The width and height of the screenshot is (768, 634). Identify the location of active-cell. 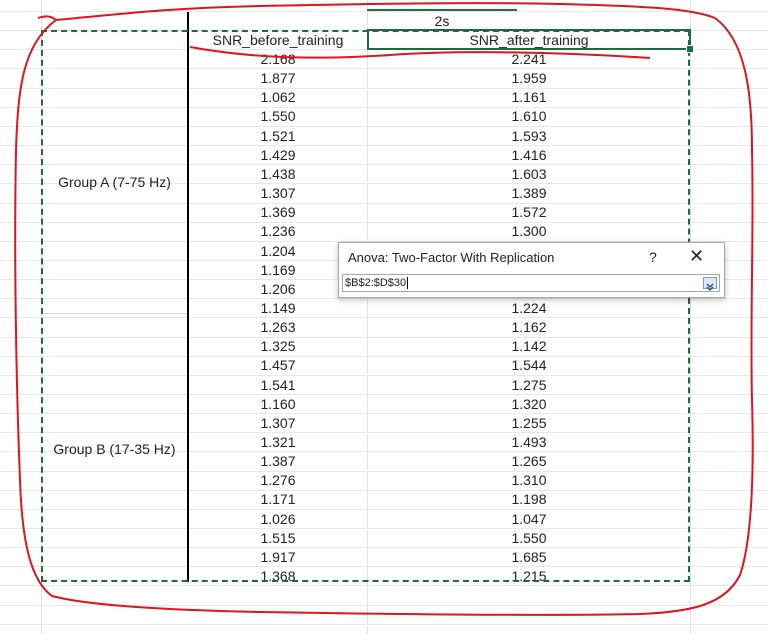
(529, 39).